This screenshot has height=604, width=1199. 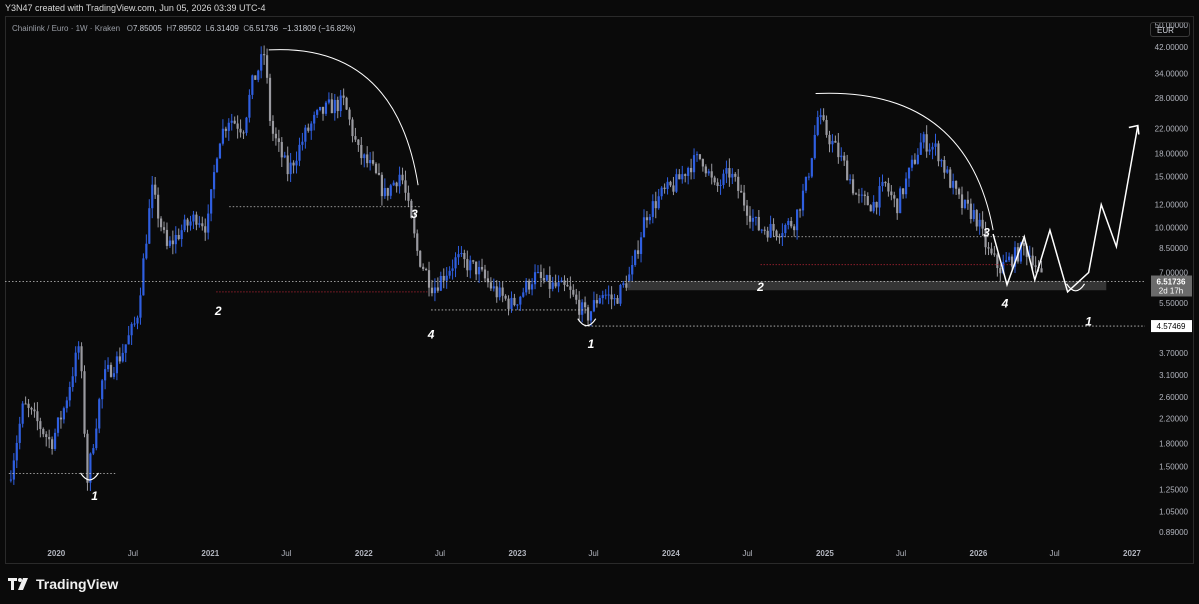 I want to click on currency-selector: EUR, so click(x=1170, y=29).